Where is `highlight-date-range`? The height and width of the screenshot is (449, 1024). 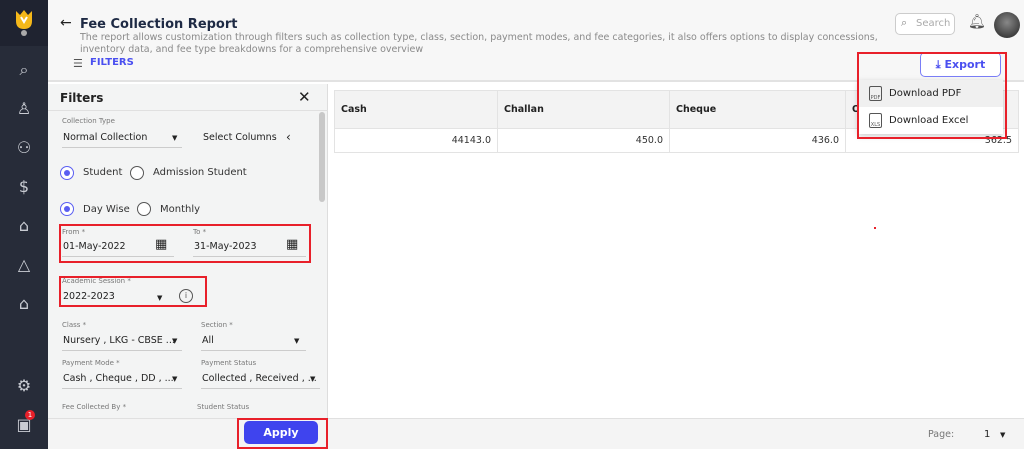
highlight-date-range is located at coordinates (185, 243).